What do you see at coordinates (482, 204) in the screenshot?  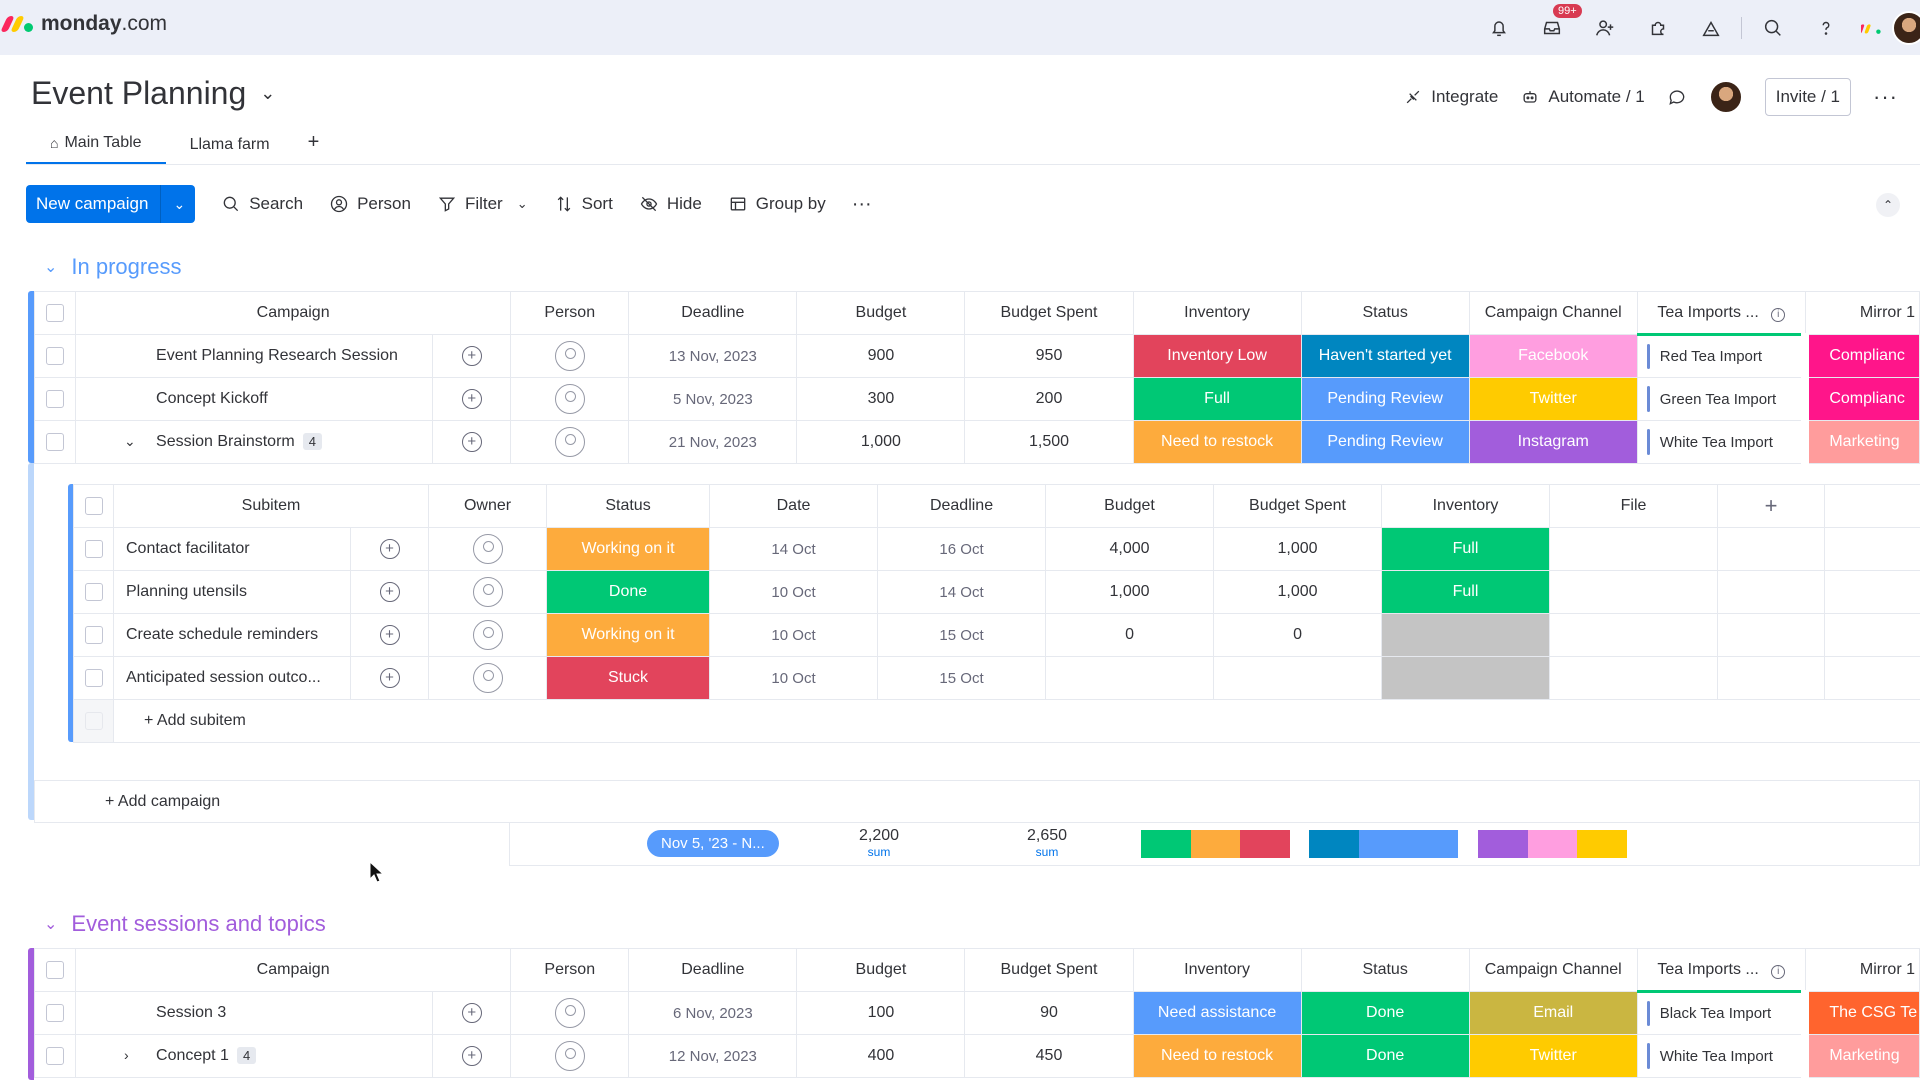 I see `filter-button: Filter ⌄` at bounding box center [482, 204].